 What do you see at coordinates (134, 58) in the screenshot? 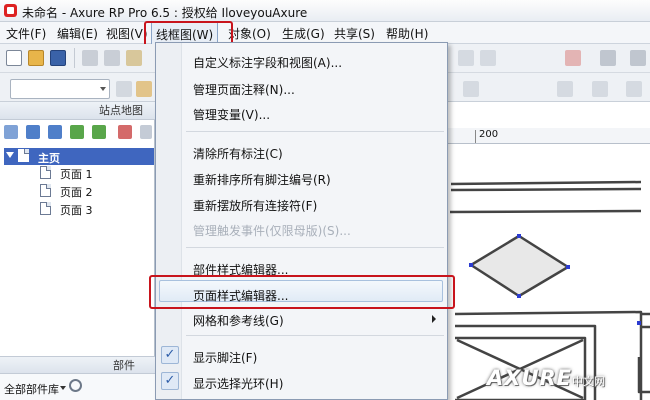
I see `paste-icon` at bounding box center [134, 58].